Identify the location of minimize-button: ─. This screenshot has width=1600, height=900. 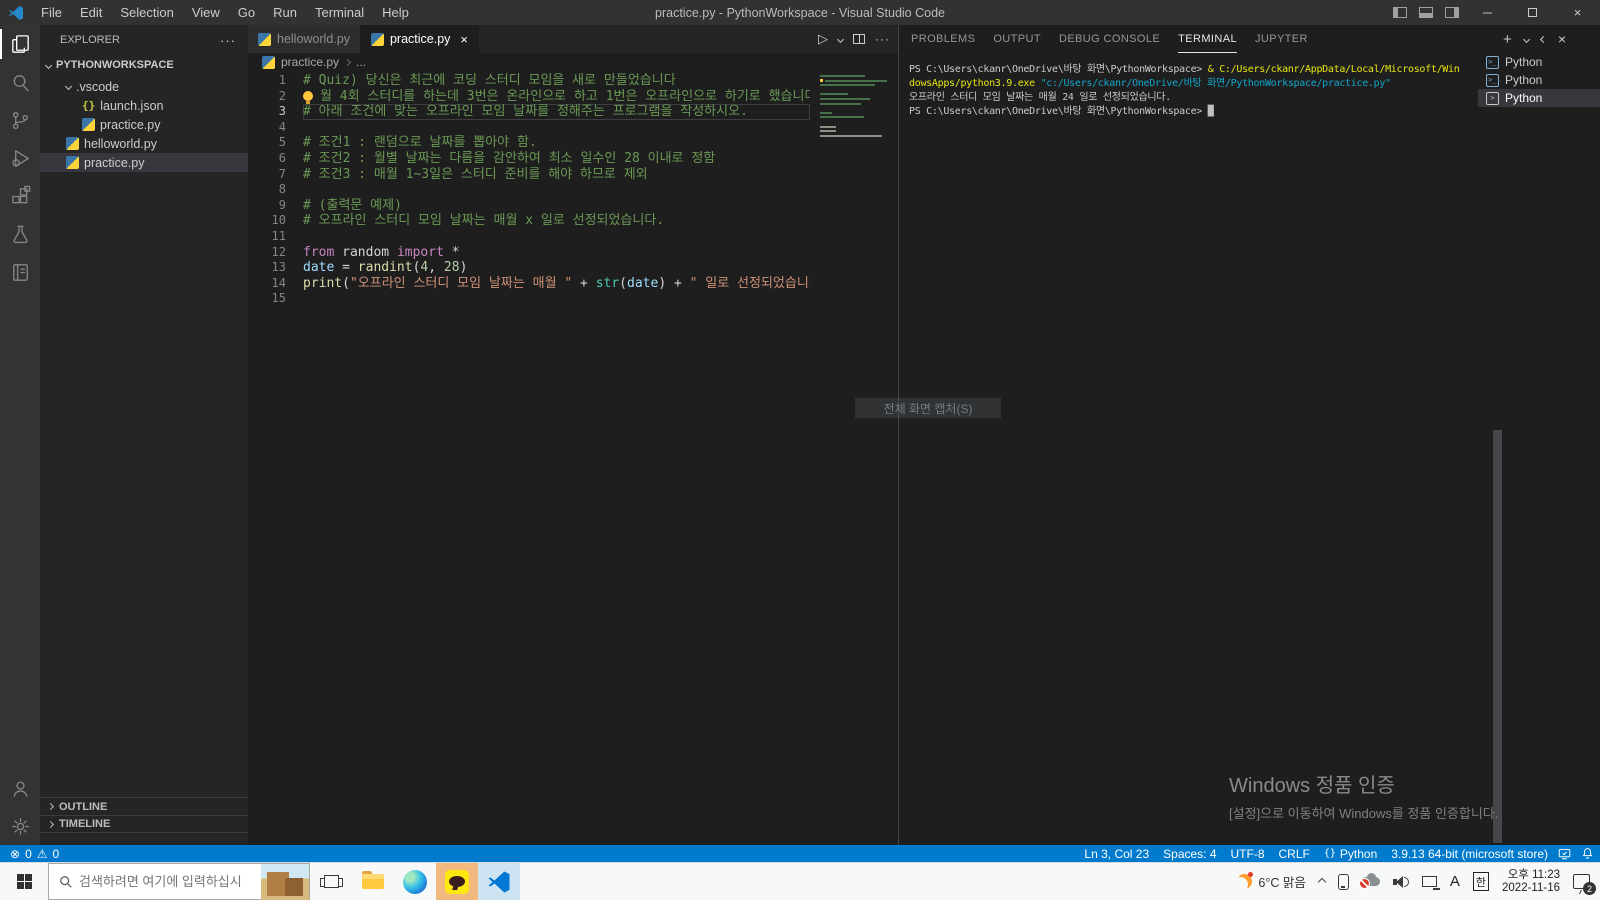
(1487, 12).